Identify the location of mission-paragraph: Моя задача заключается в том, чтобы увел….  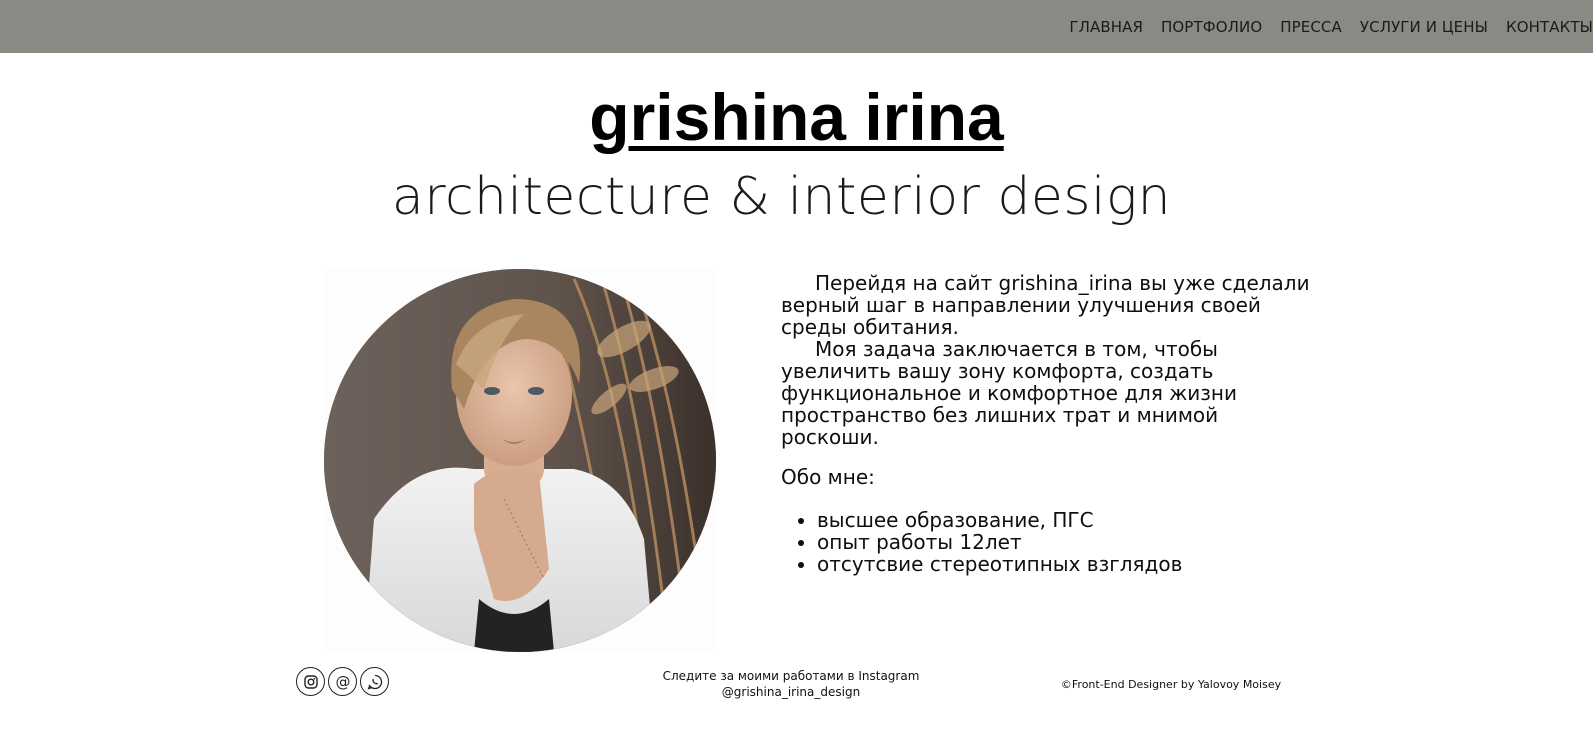
(1009, 393).